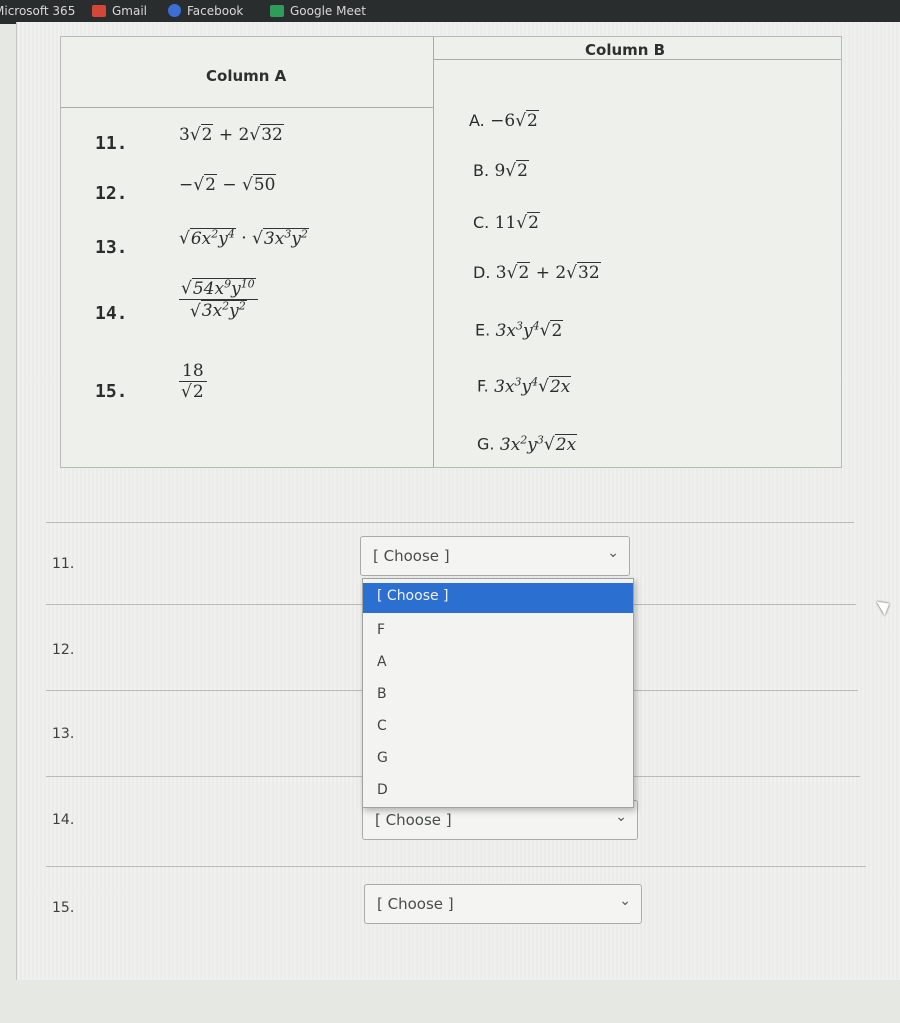 The image size is (900, 1023). What do you see at coordinates (483, 330) in the screenshot?
I see `answer-letter: E.` at bounding box center [483, 330].